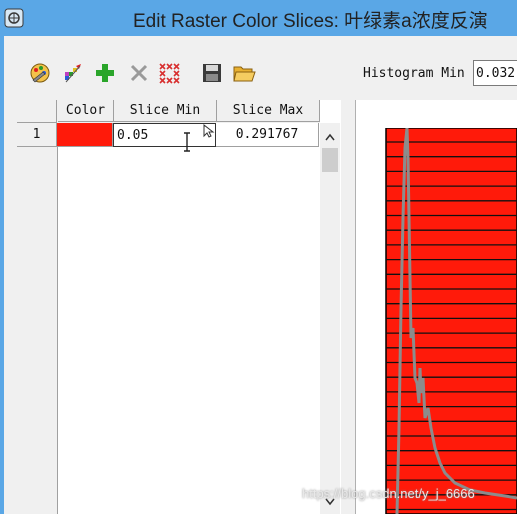 The width and height of the screenshot is (517, 514). I want to click on save-icon, so click(212, 73).